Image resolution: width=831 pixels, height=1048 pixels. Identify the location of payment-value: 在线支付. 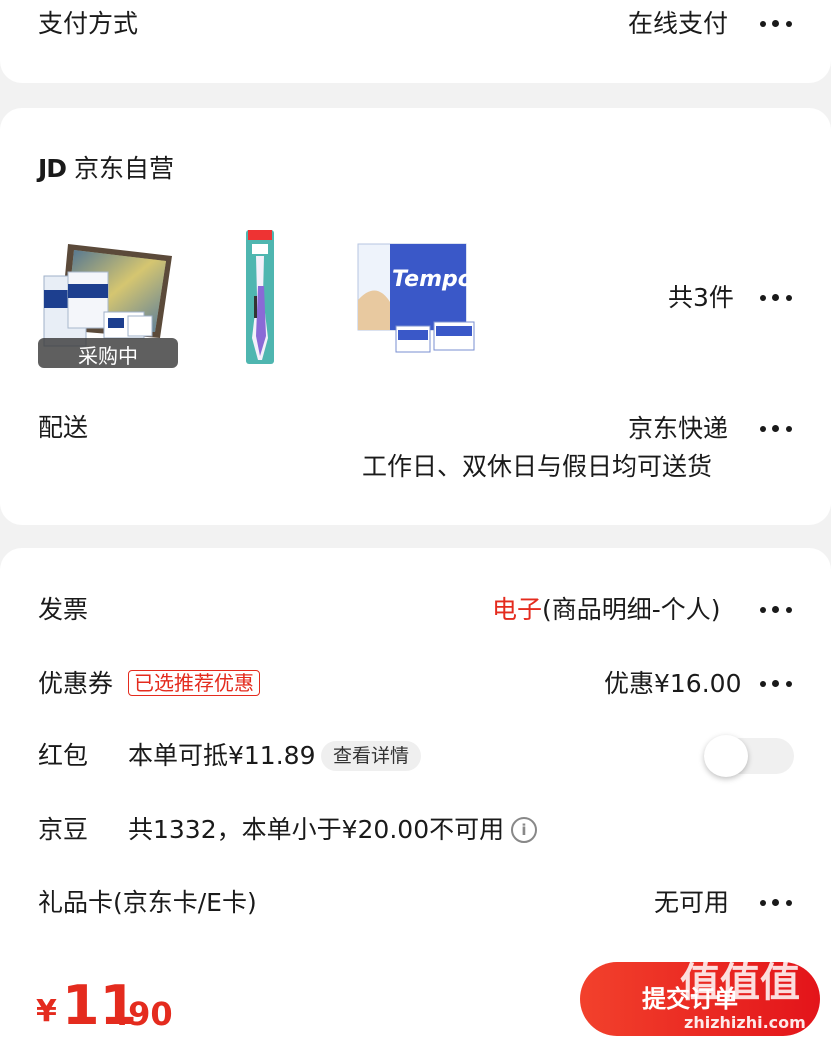
(678, 24).